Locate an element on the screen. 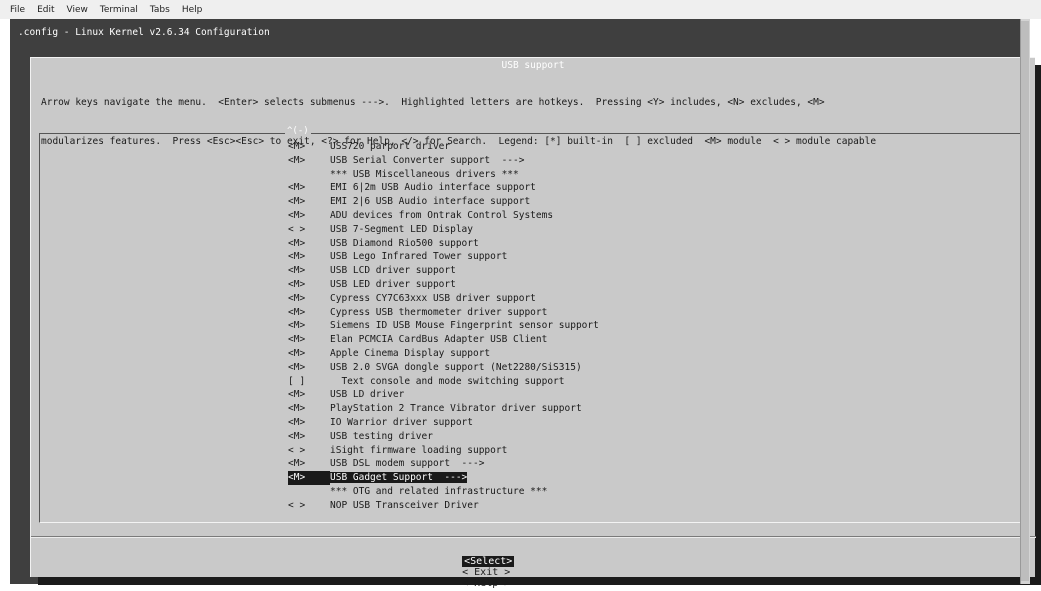 This screenshot has width=1041, height=591. menu-item-label: USB 7-Segment LED Display is located at coordinates (401, 229).